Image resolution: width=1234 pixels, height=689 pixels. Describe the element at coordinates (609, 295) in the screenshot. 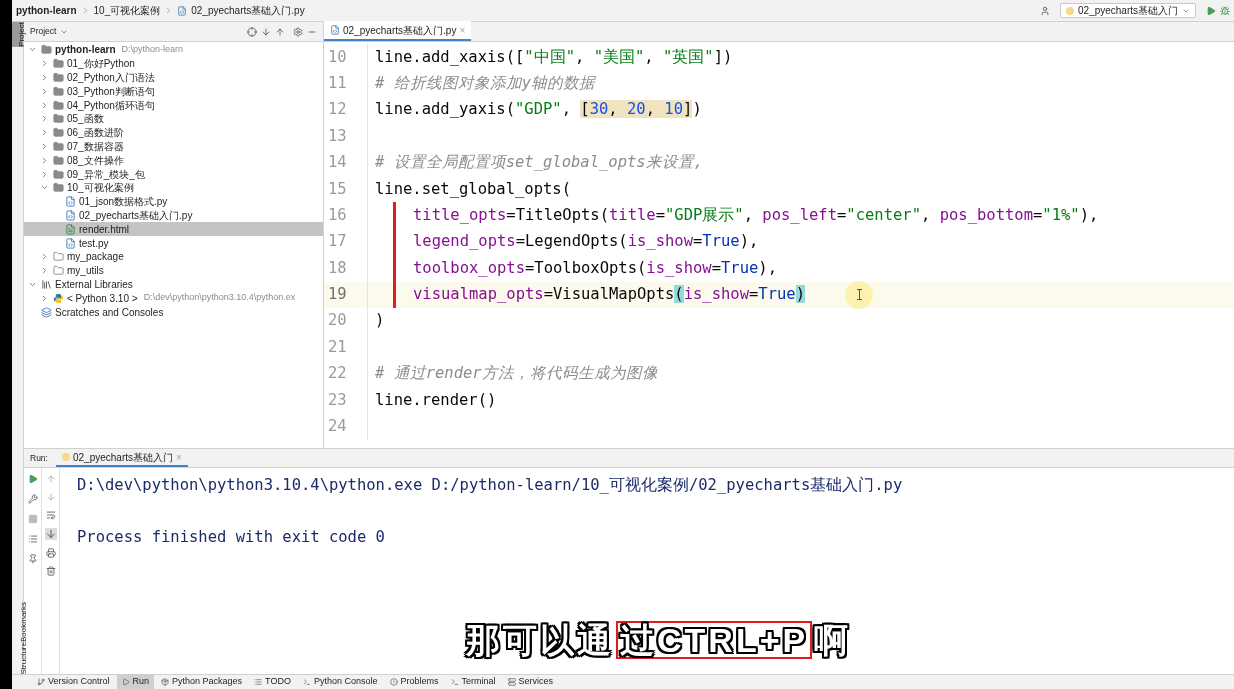

I see `code-text: visualmap_opts=VisualMapOpts(is_show=True)` at that location.